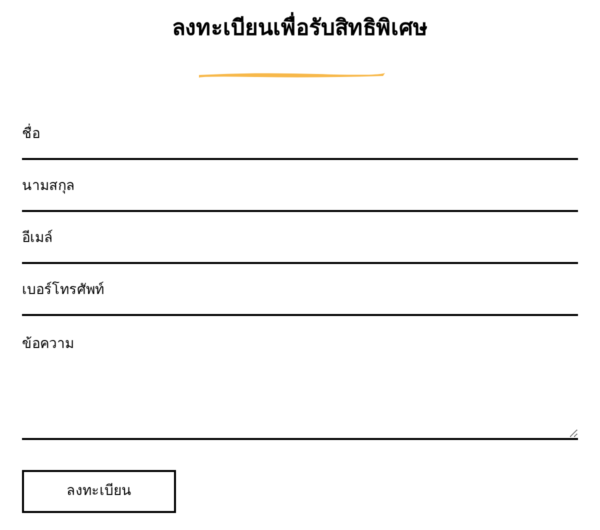 This screenshot has width=600, height=530. Describe the element at coordinates (300, 238) in the screenshot. I see `text-field: อีเมล์` at that location.